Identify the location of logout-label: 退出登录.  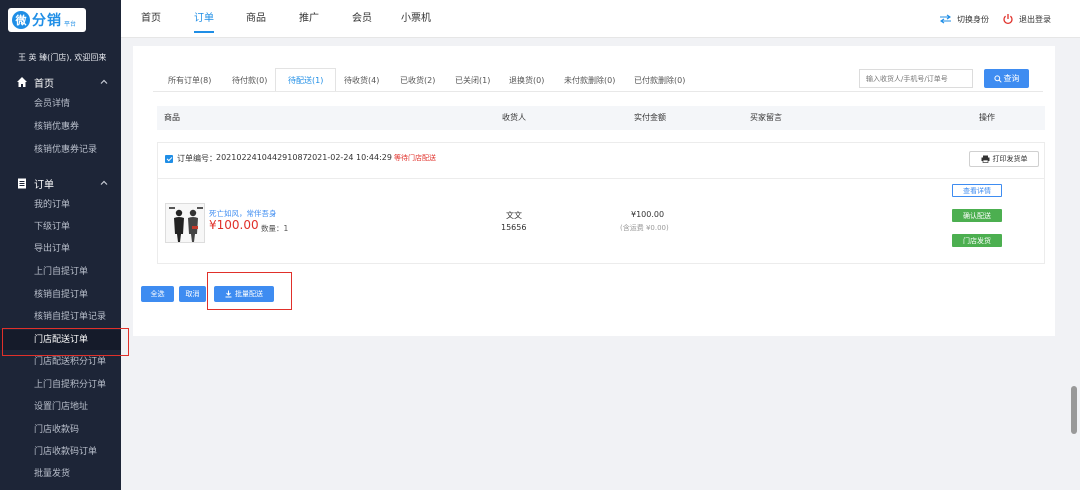
(1035, 19).